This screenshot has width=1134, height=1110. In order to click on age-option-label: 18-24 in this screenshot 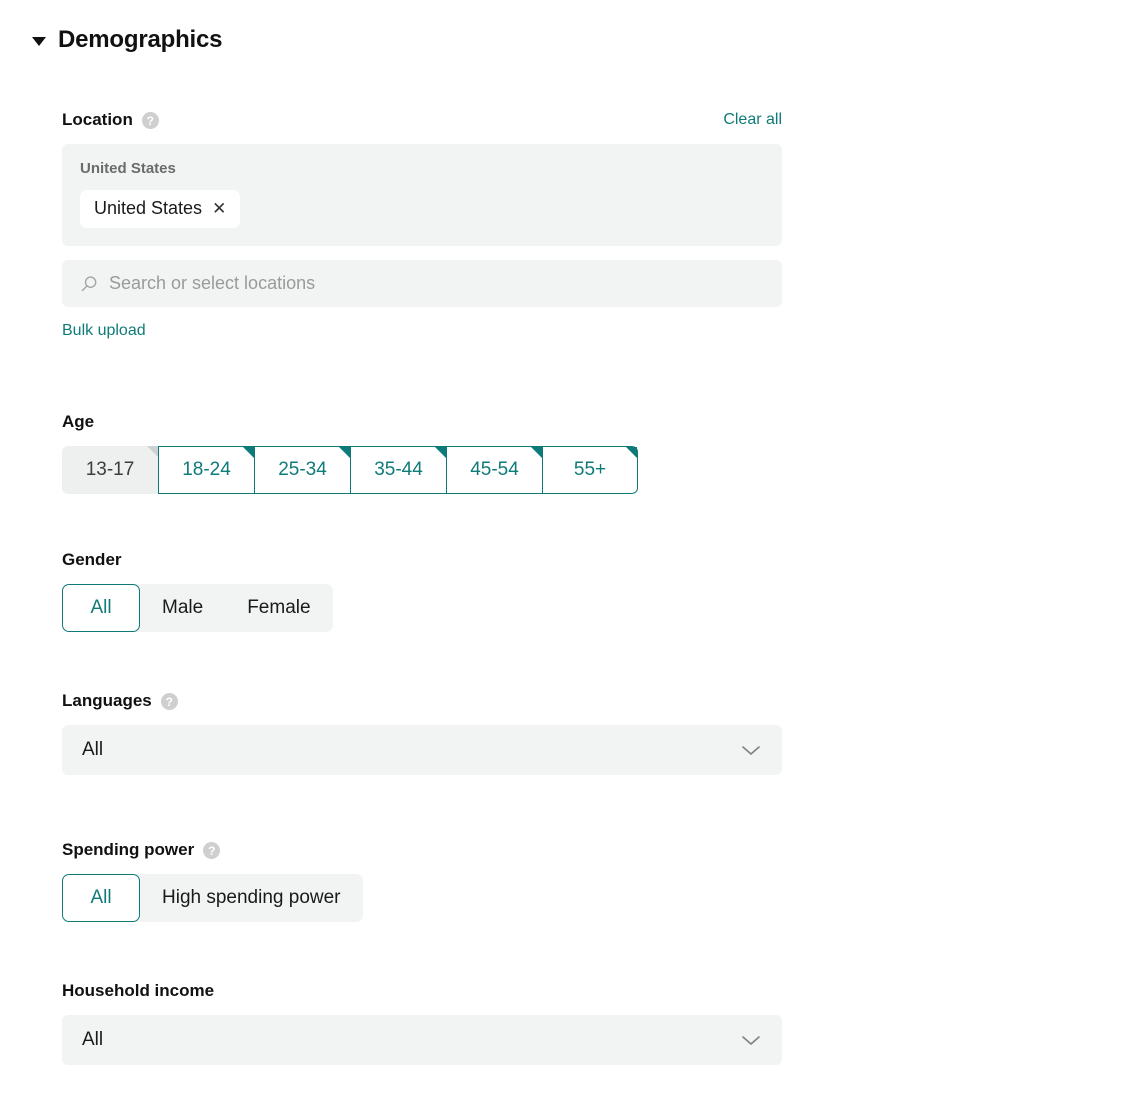, I will do `click(206, 469)`.